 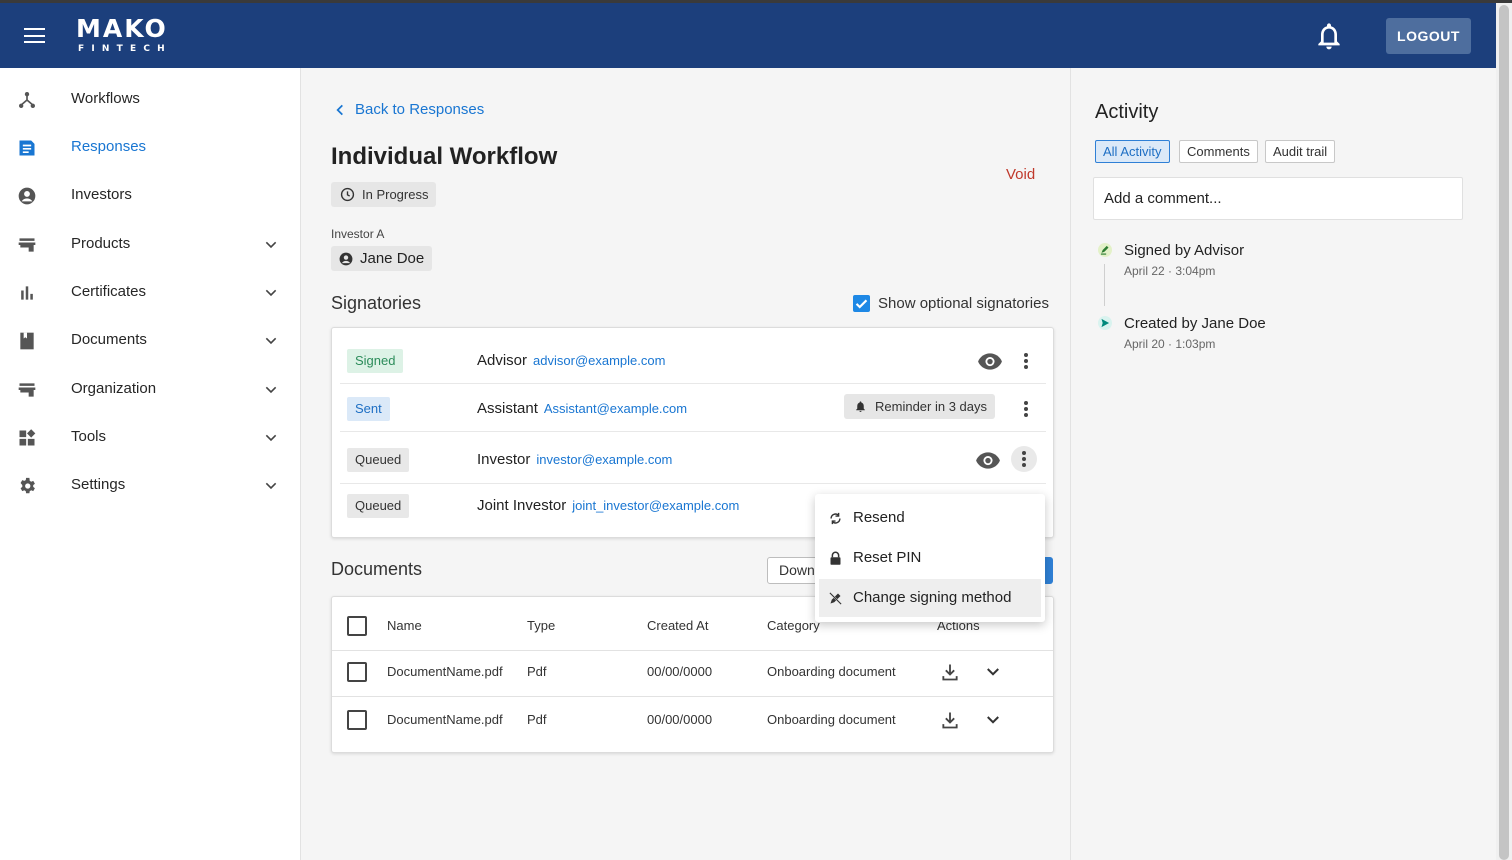 I want to click on gear-icon, so click(x=27, y=485).